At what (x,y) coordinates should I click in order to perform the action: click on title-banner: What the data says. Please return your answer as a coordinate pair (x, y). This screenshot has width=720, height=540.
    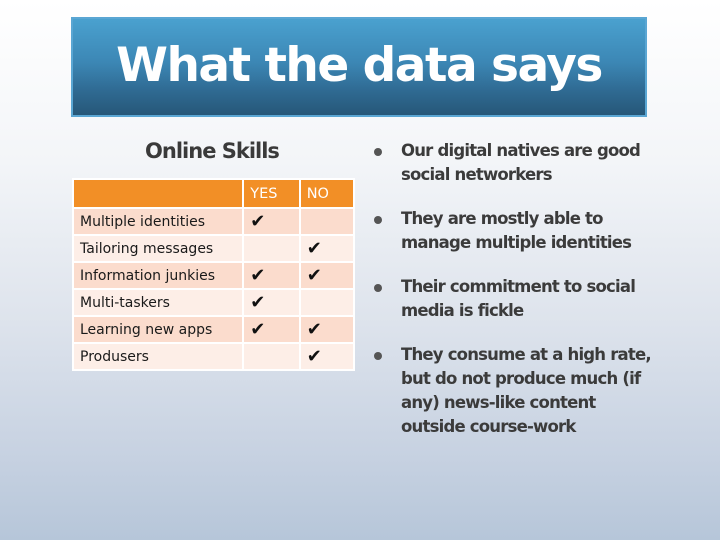
    Looking at the image, I should click on (359, 67).